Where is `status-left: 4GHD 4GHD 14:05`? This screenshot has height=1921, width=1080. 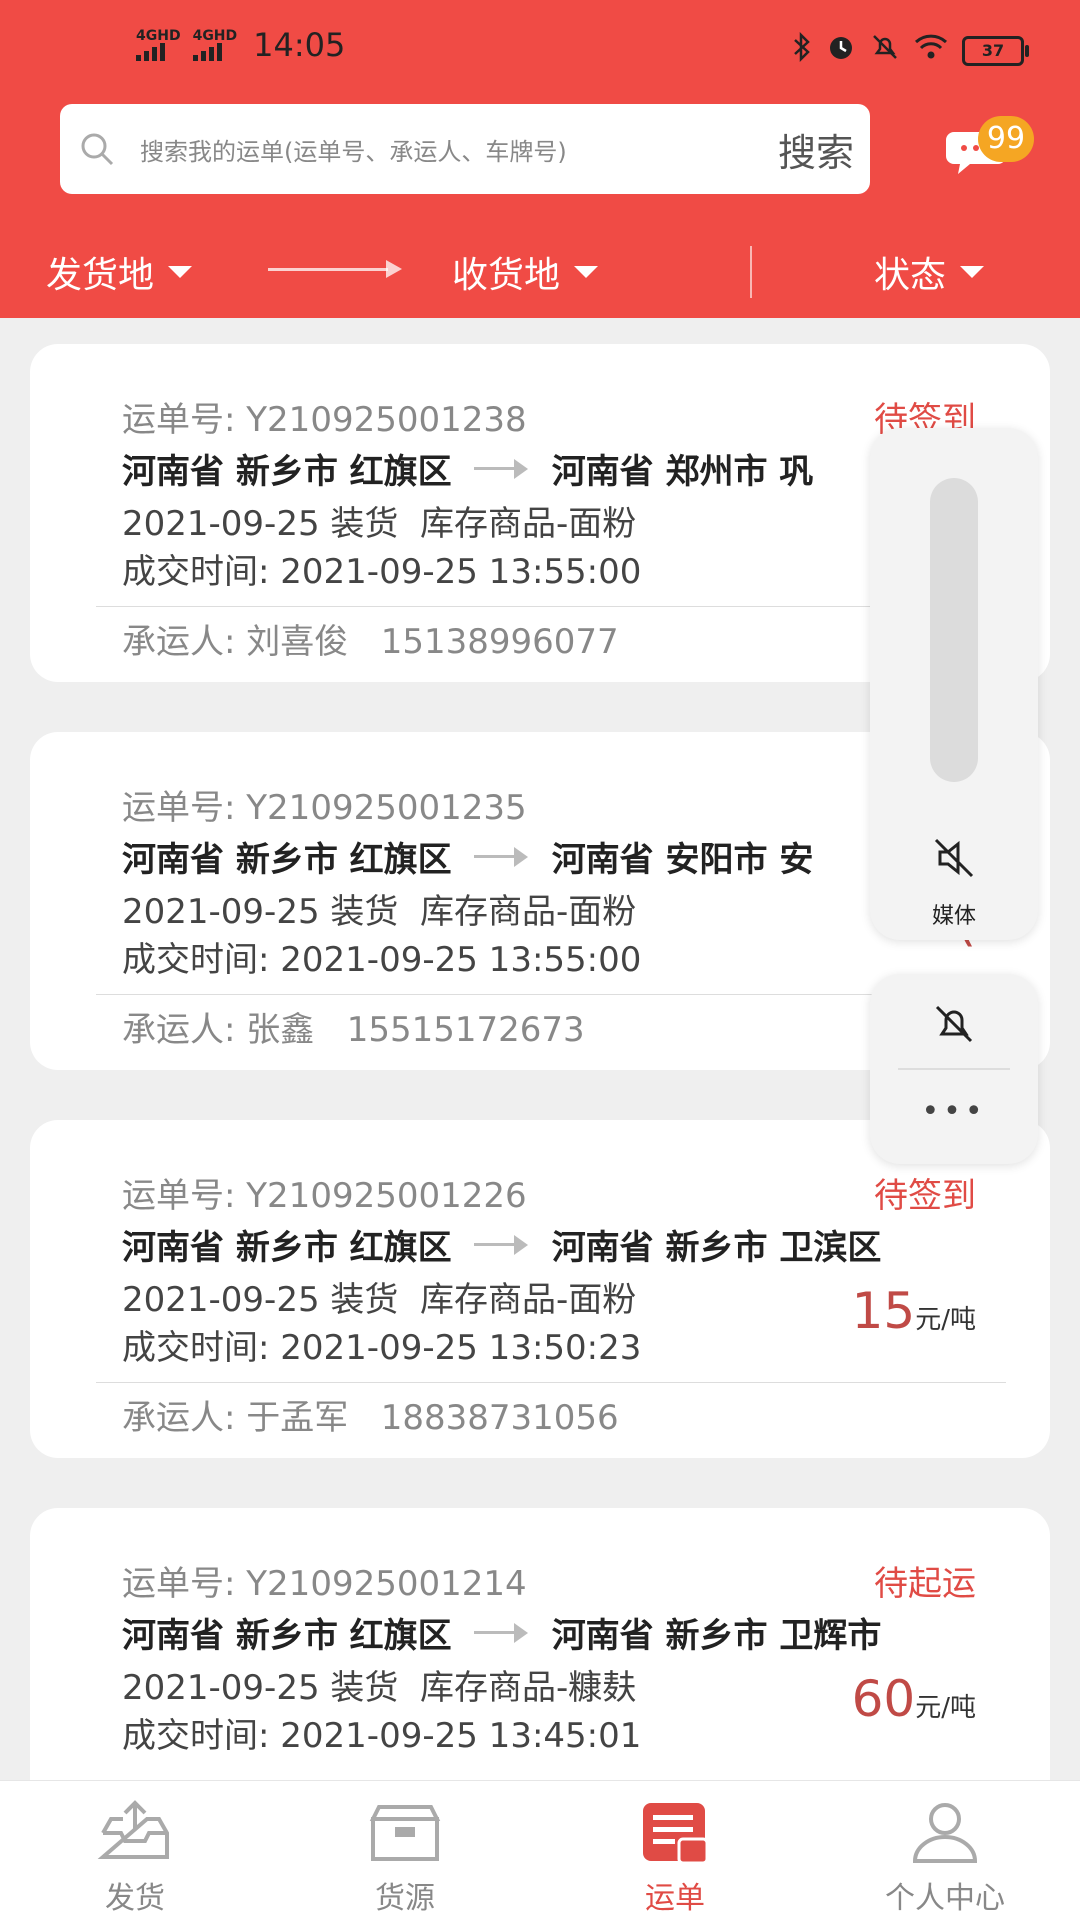 status-left: 4GHD 4GHD 14:05 is located at coordinates (240, 45).